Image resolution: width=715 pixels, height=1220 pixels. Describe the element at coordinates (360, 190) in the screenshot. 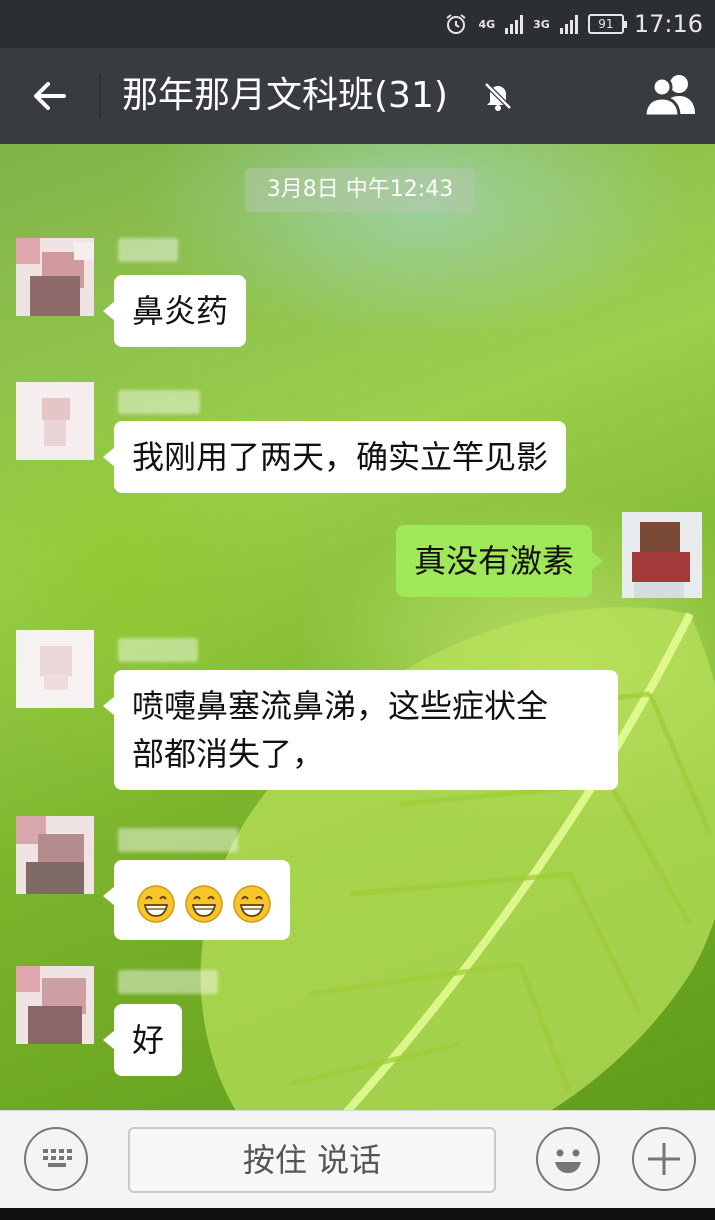

I see `chat-timestamp: 3月8日 中午12:43` at that location.